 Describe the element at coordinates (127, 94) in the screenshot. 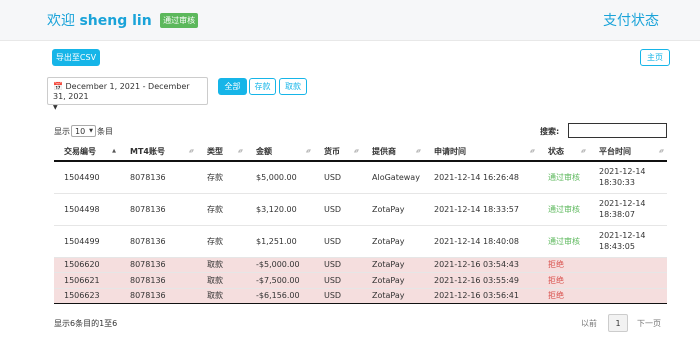

I see `date-range-picker: 📅 December 1, 2021 - December 31, 2021 ▼` at that location.